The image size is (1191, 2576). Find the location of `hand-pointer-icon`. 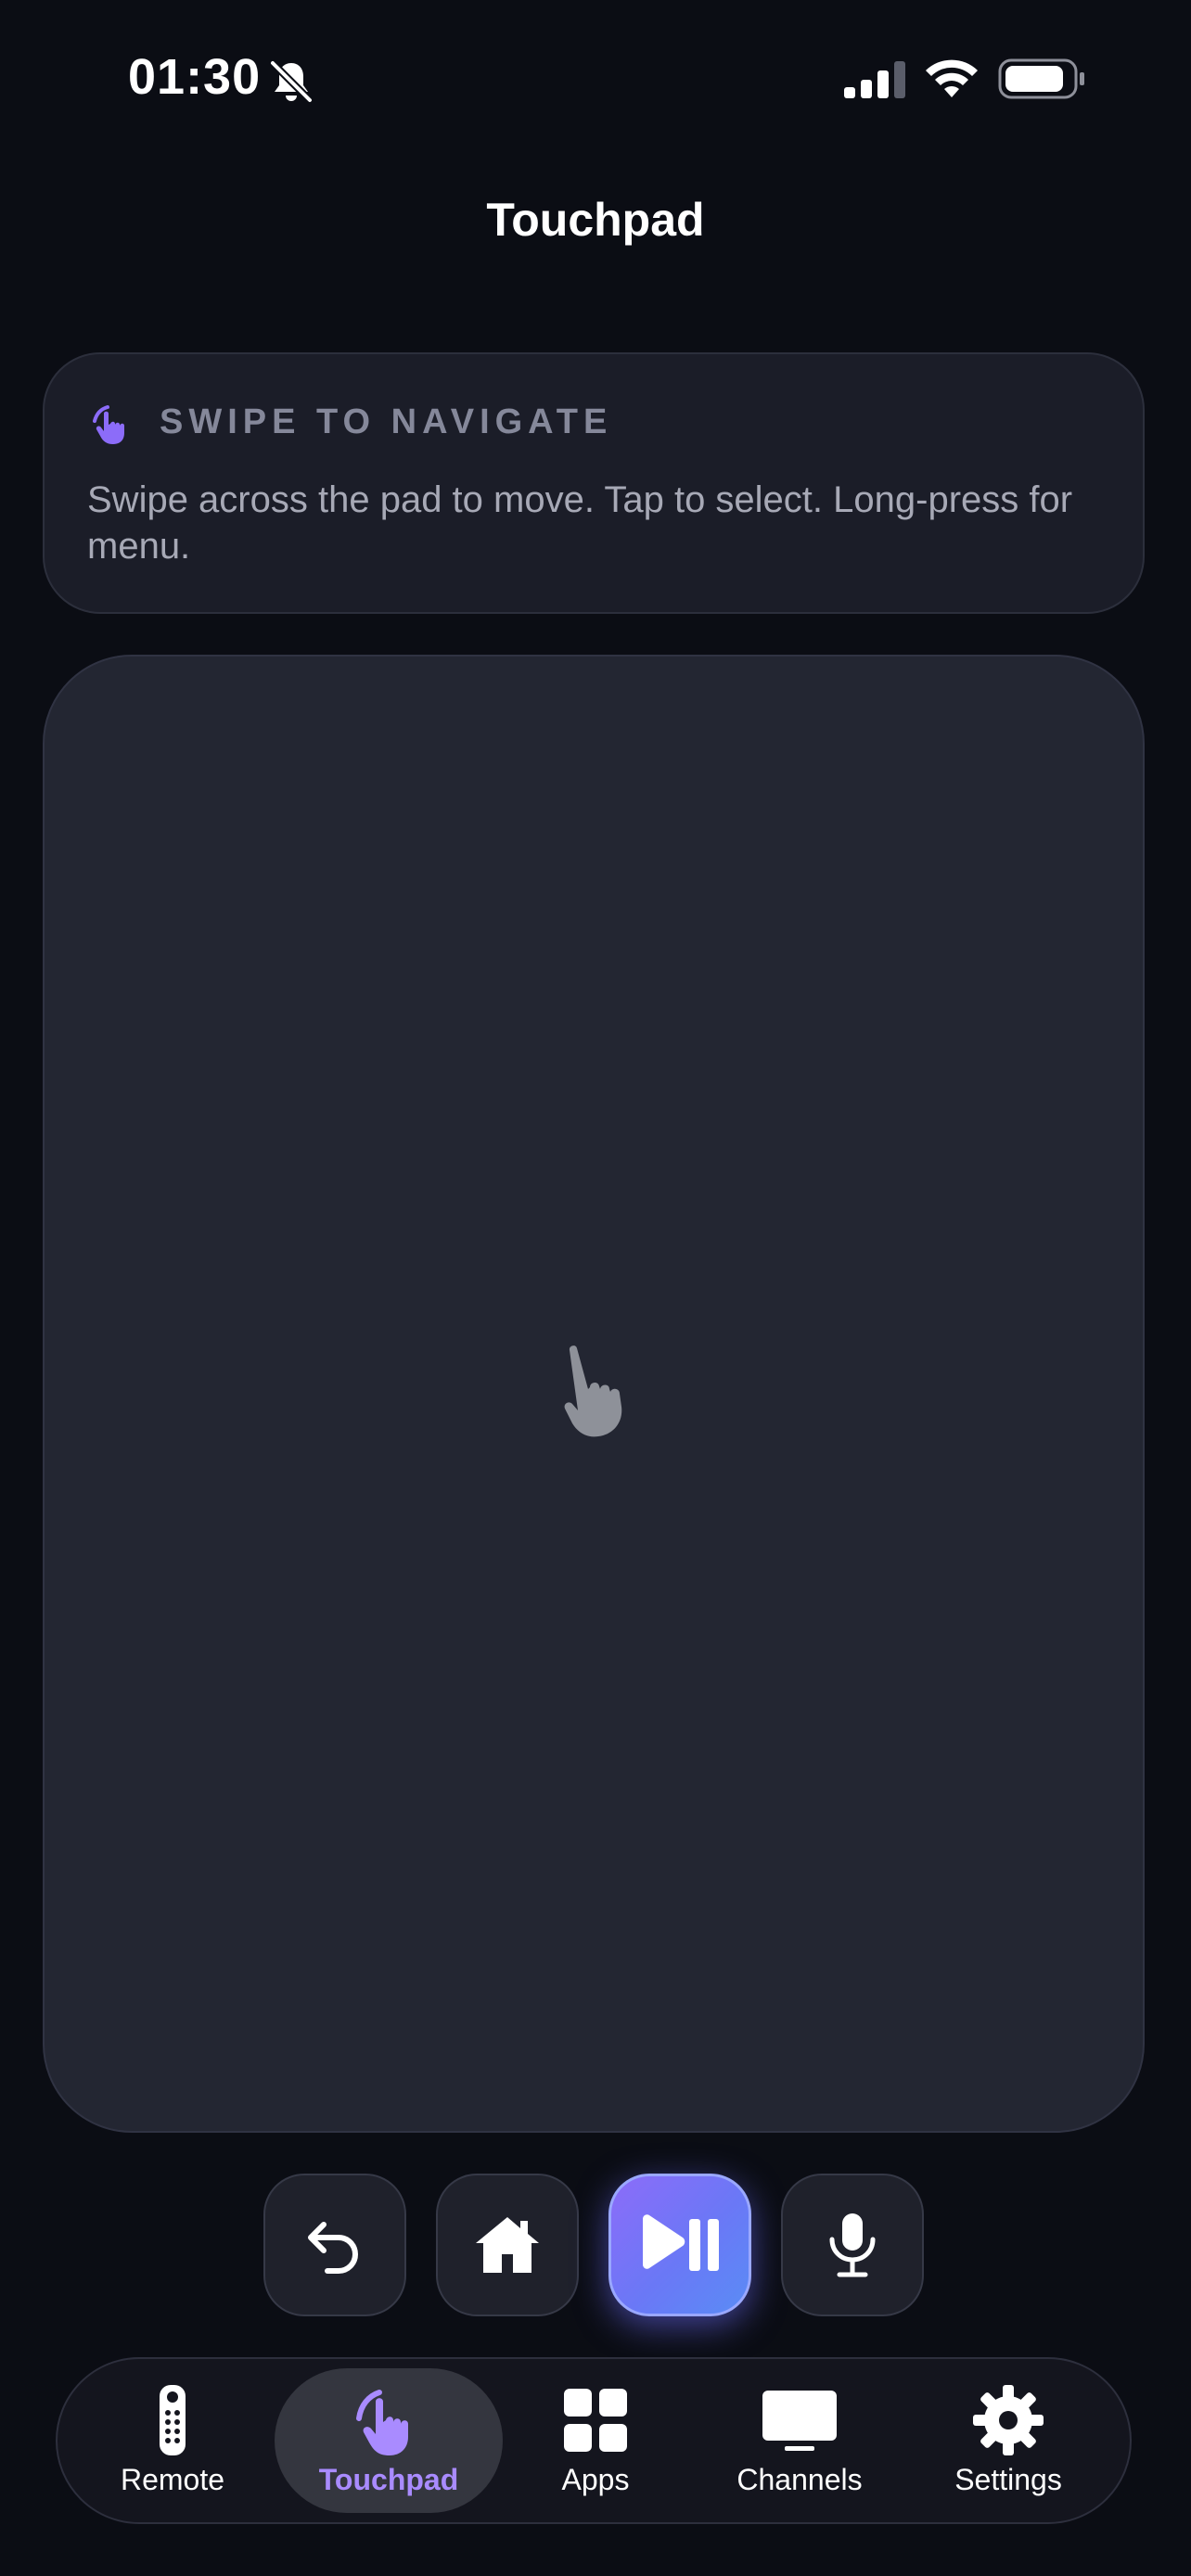

hand-pointer-icon is located at coordinates (597, 1393).